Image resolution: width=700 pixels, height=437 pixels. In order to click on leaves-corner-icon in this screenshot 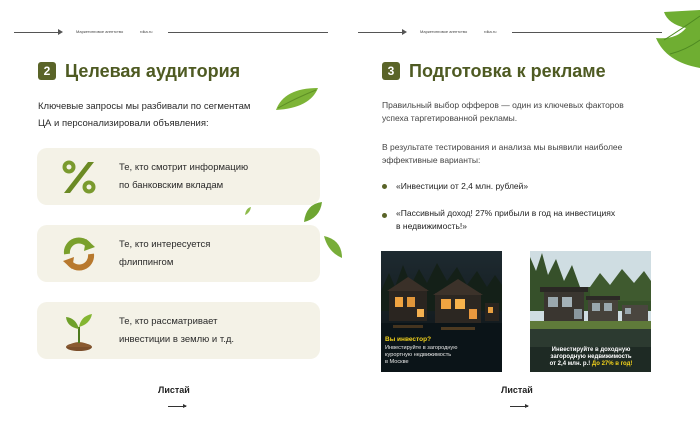, I will do `click(678, 39)`.